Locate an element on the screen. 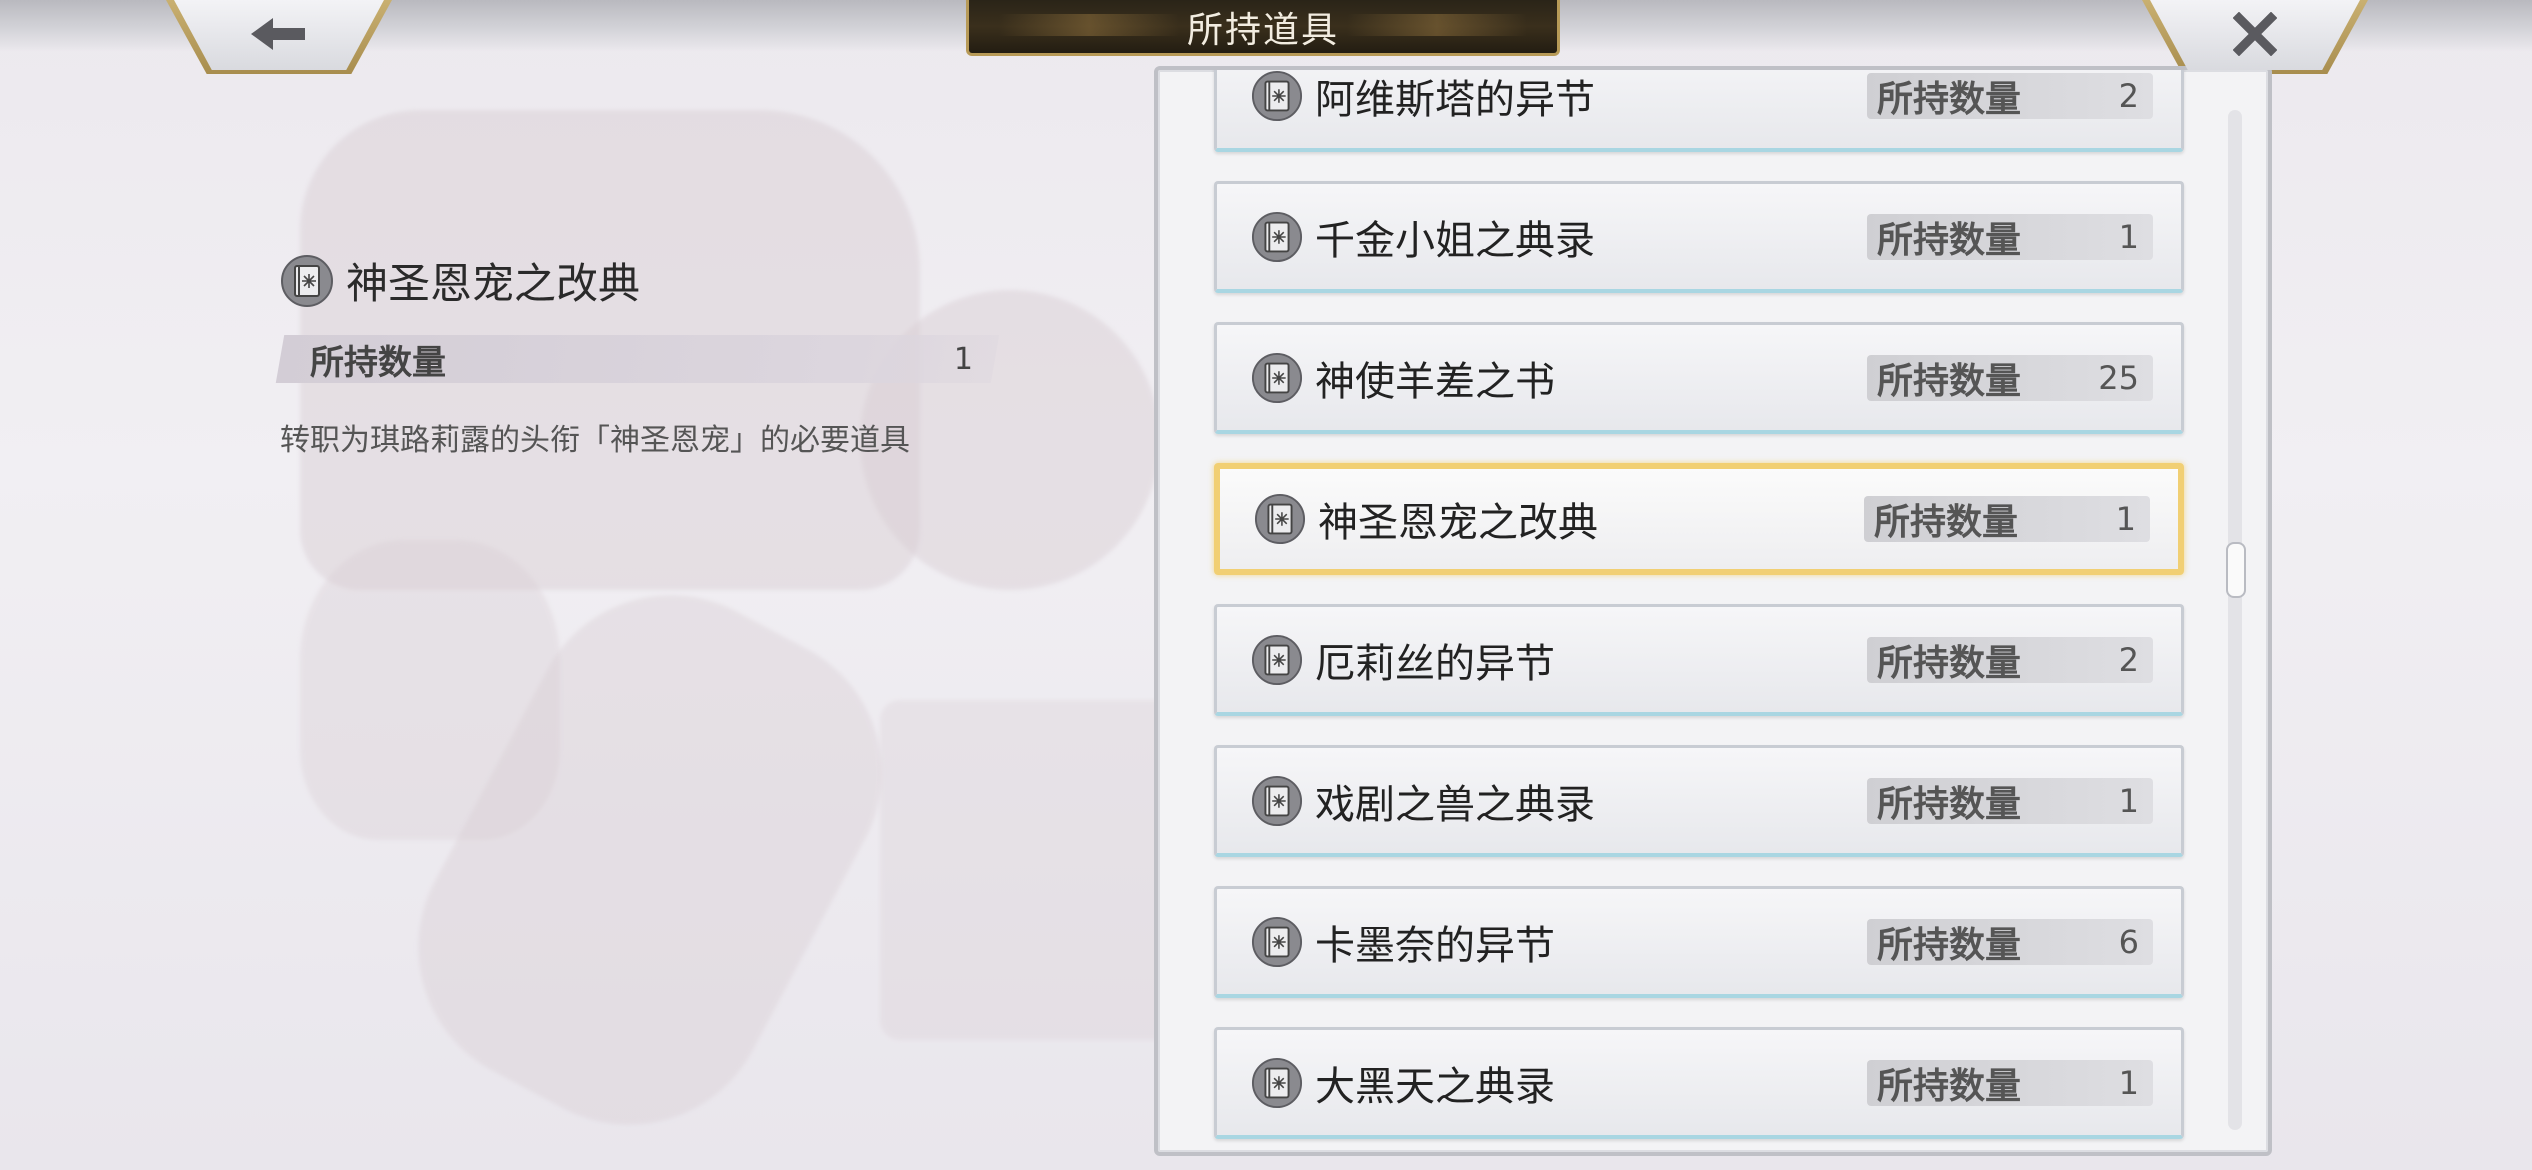  list-item: 千金小姐之典录 所持数量 1 is located at coordinates (1699, 237).